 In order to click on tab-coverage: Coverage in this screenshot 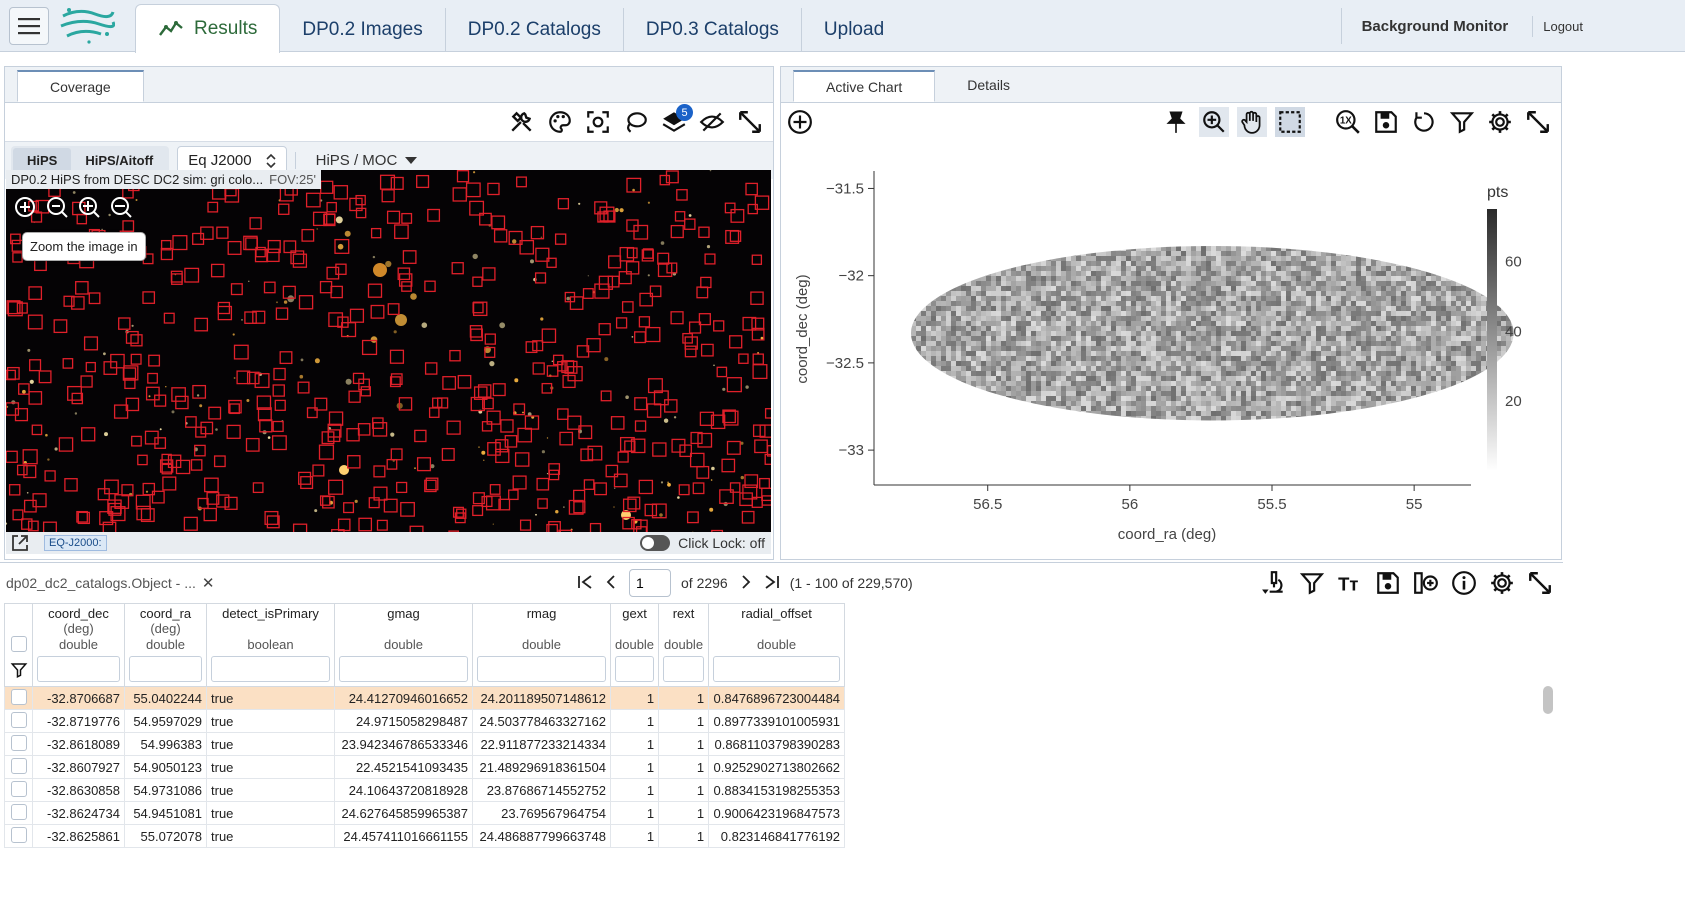, I will do `click(80, 86)`.